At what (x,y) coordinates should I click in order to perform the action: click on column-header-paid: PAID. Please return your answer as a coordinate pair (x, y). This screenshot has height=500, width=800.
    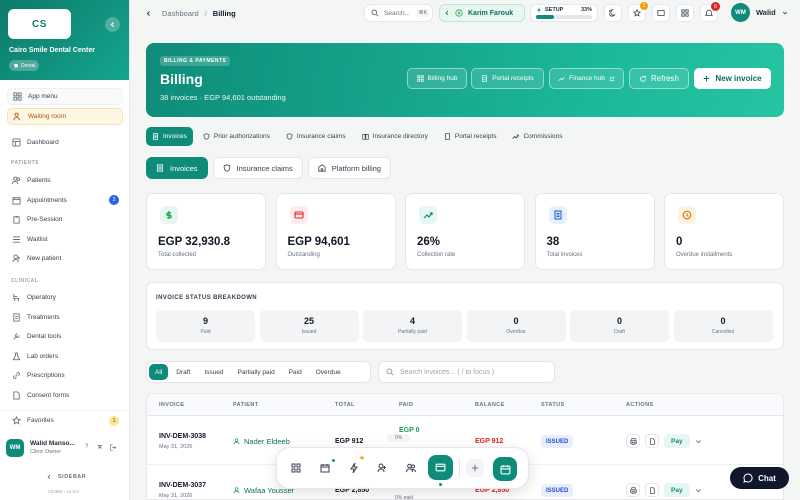
    Looking at the image, I should click on (406, 405).